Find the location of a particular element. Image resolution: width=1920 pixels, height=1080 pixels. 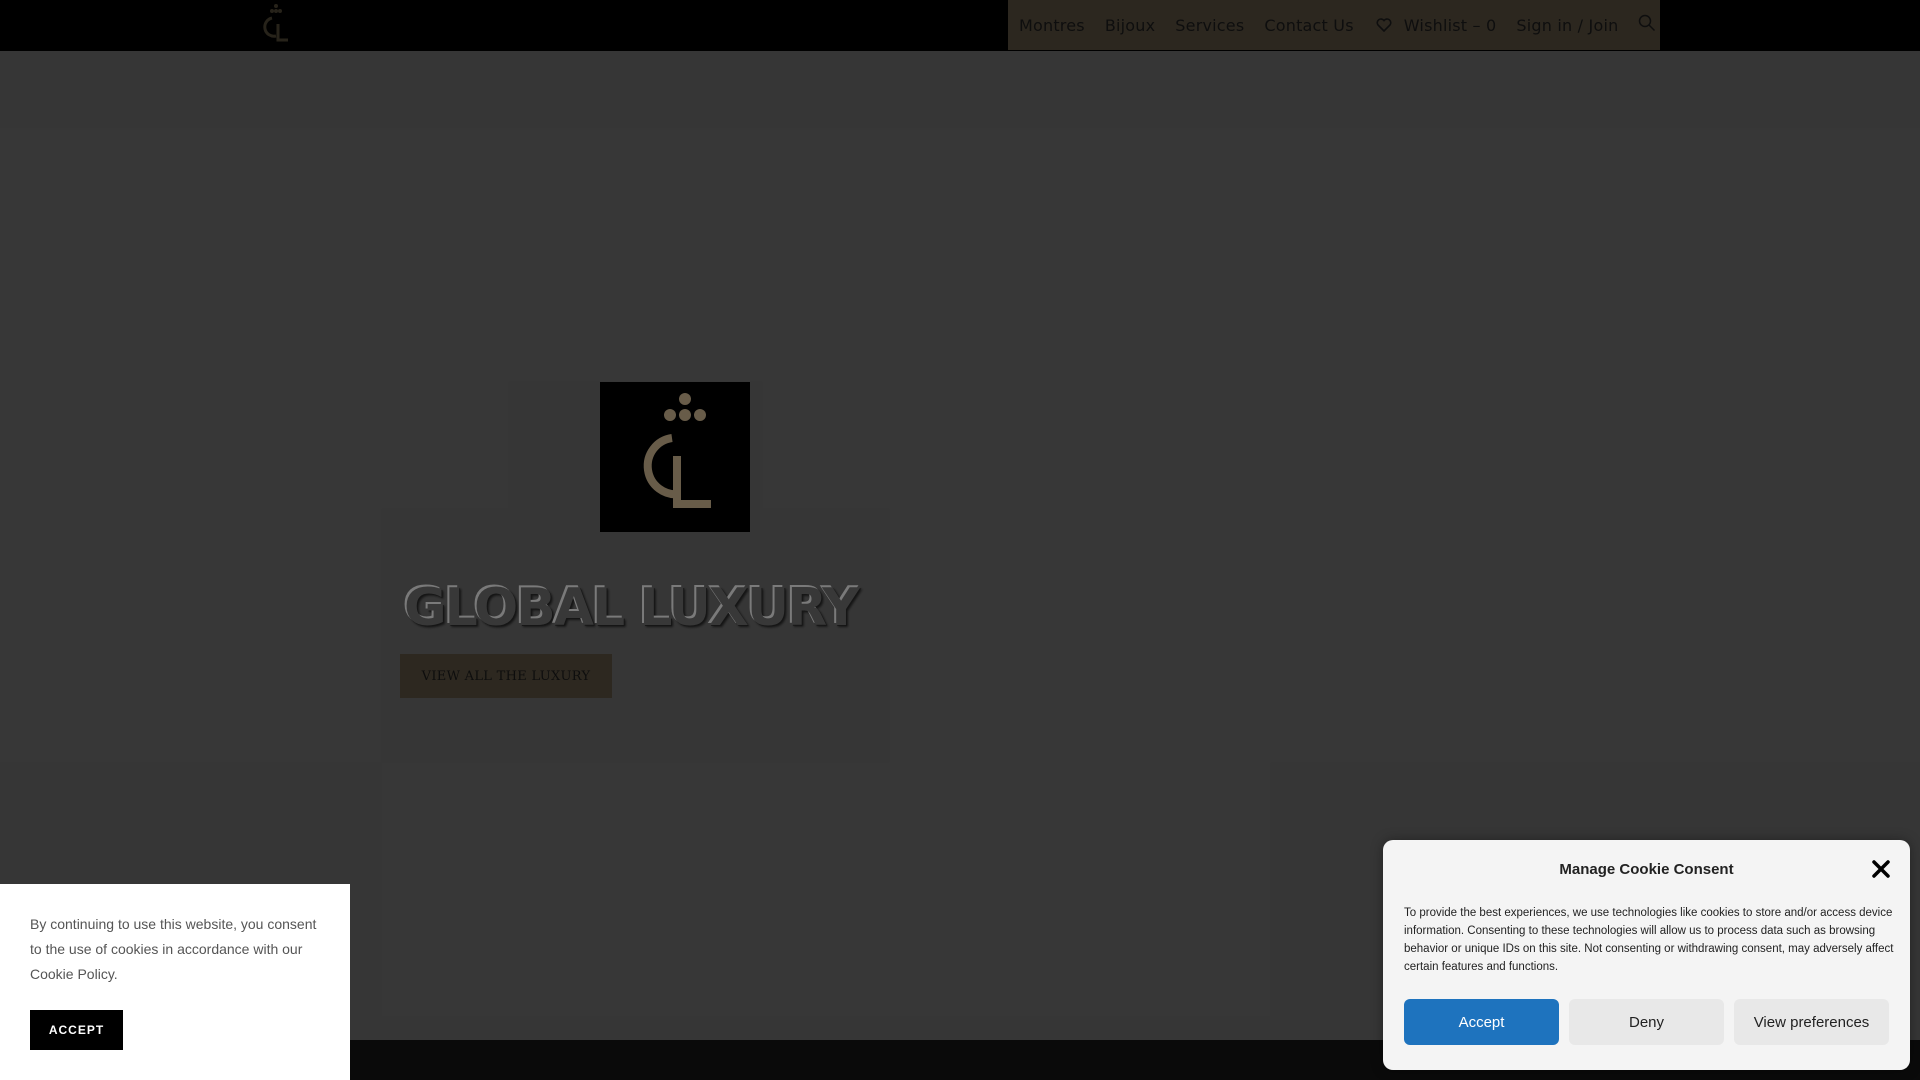

hero-logo is located at coordinates (675, 457).